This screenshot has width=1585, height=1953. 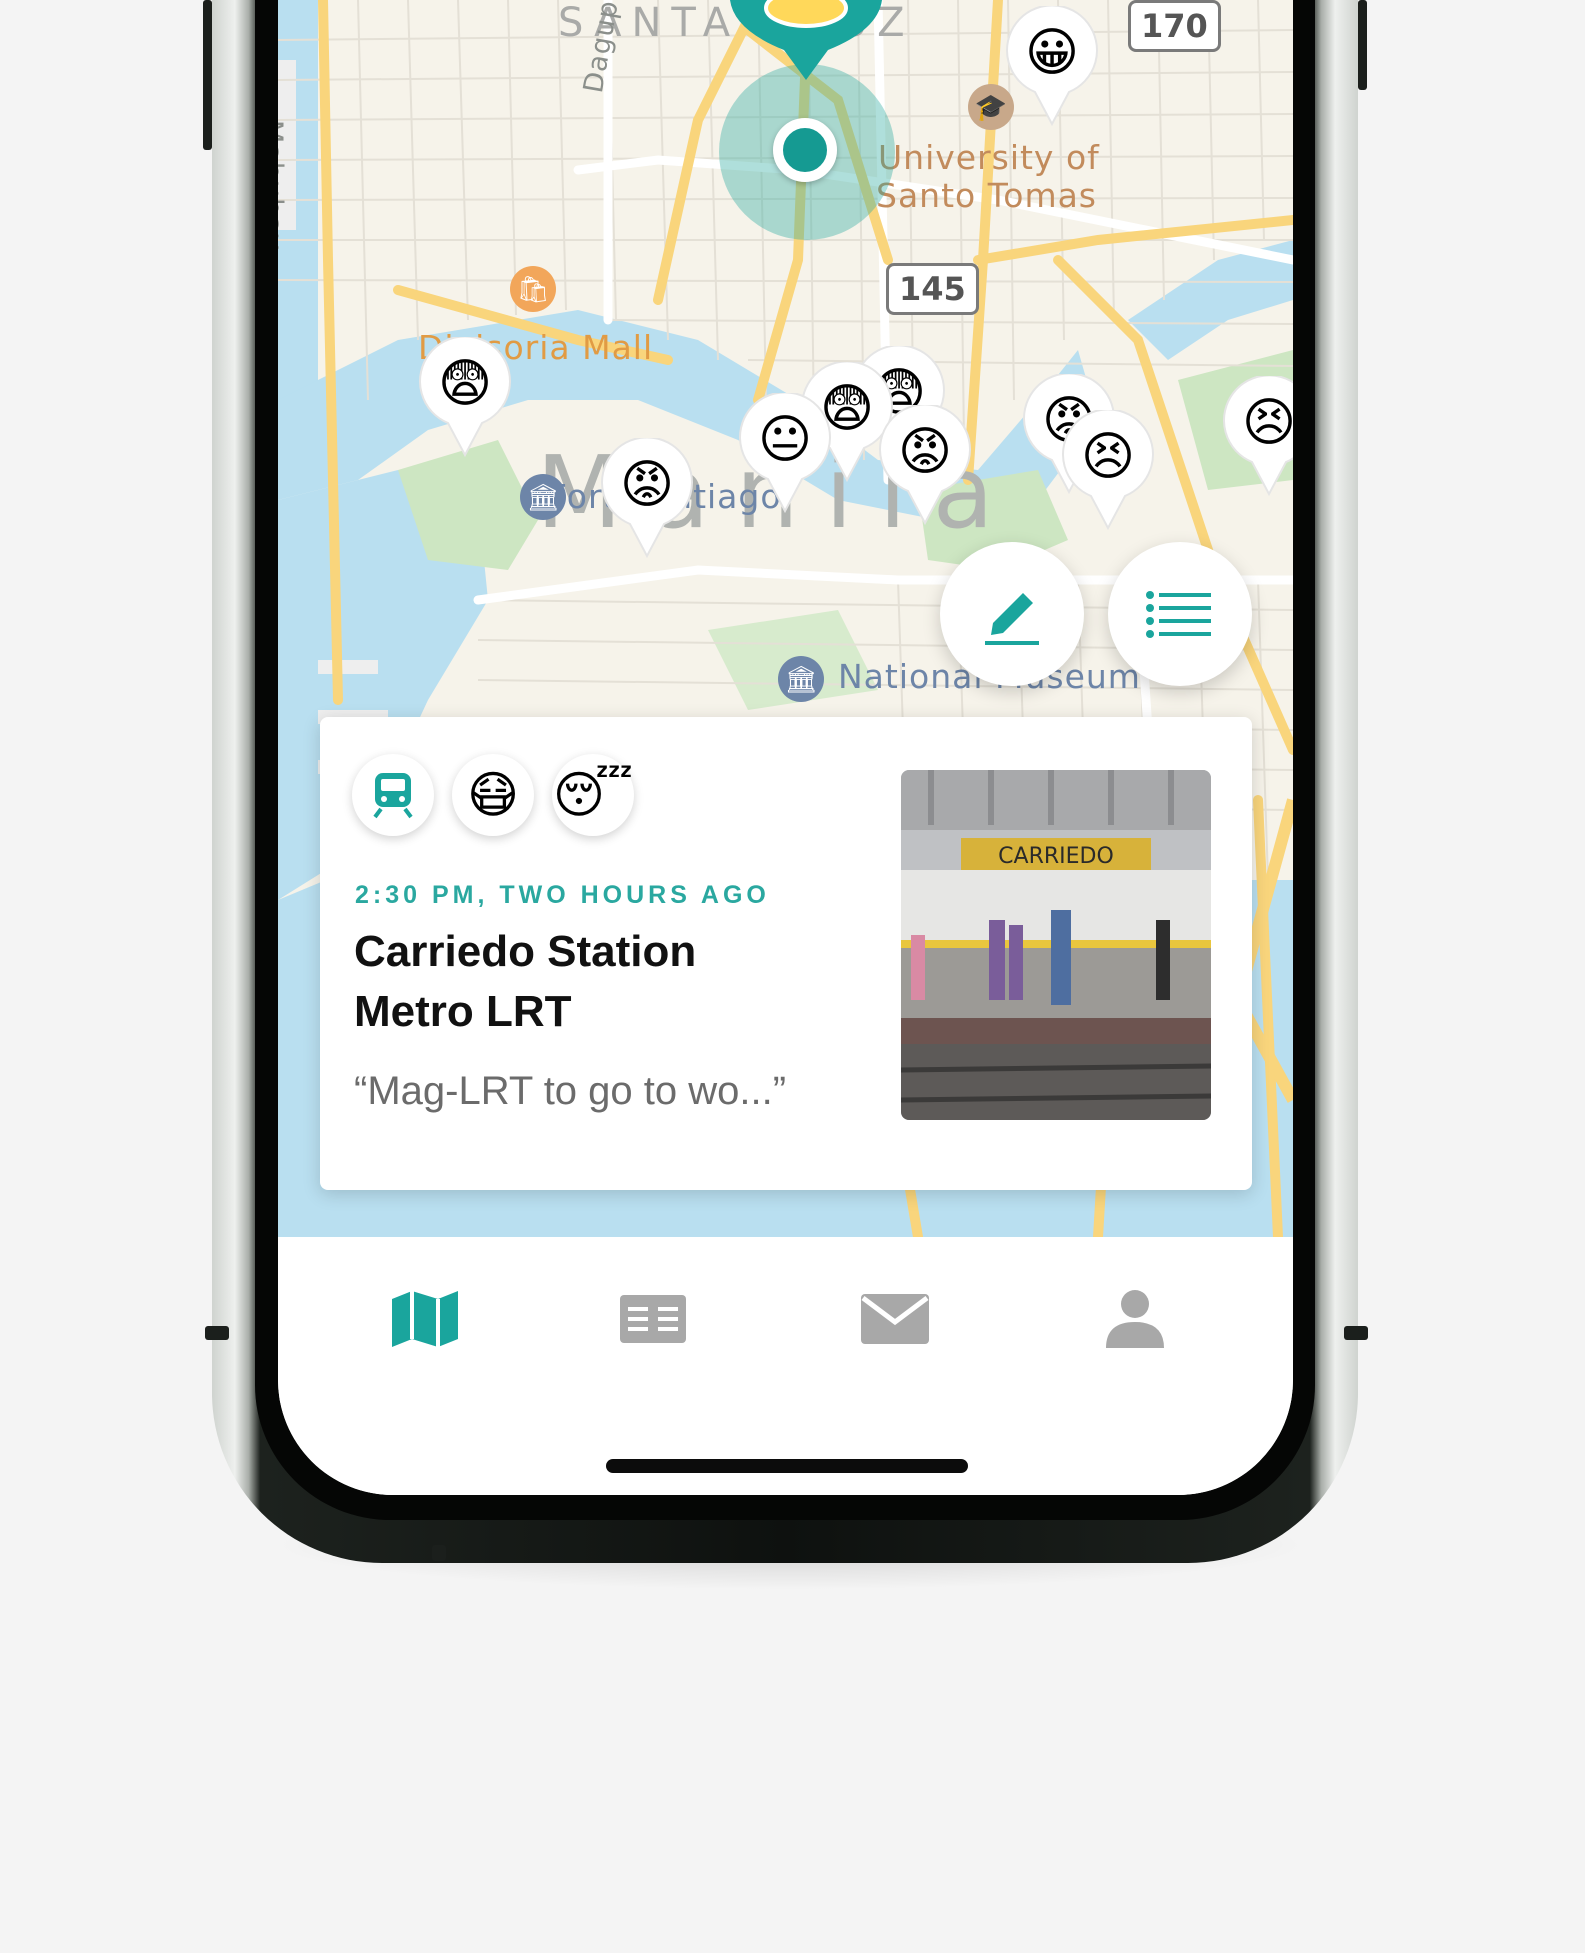 I want to click on road-shield-170: 170, so click(x=1174, y=26).